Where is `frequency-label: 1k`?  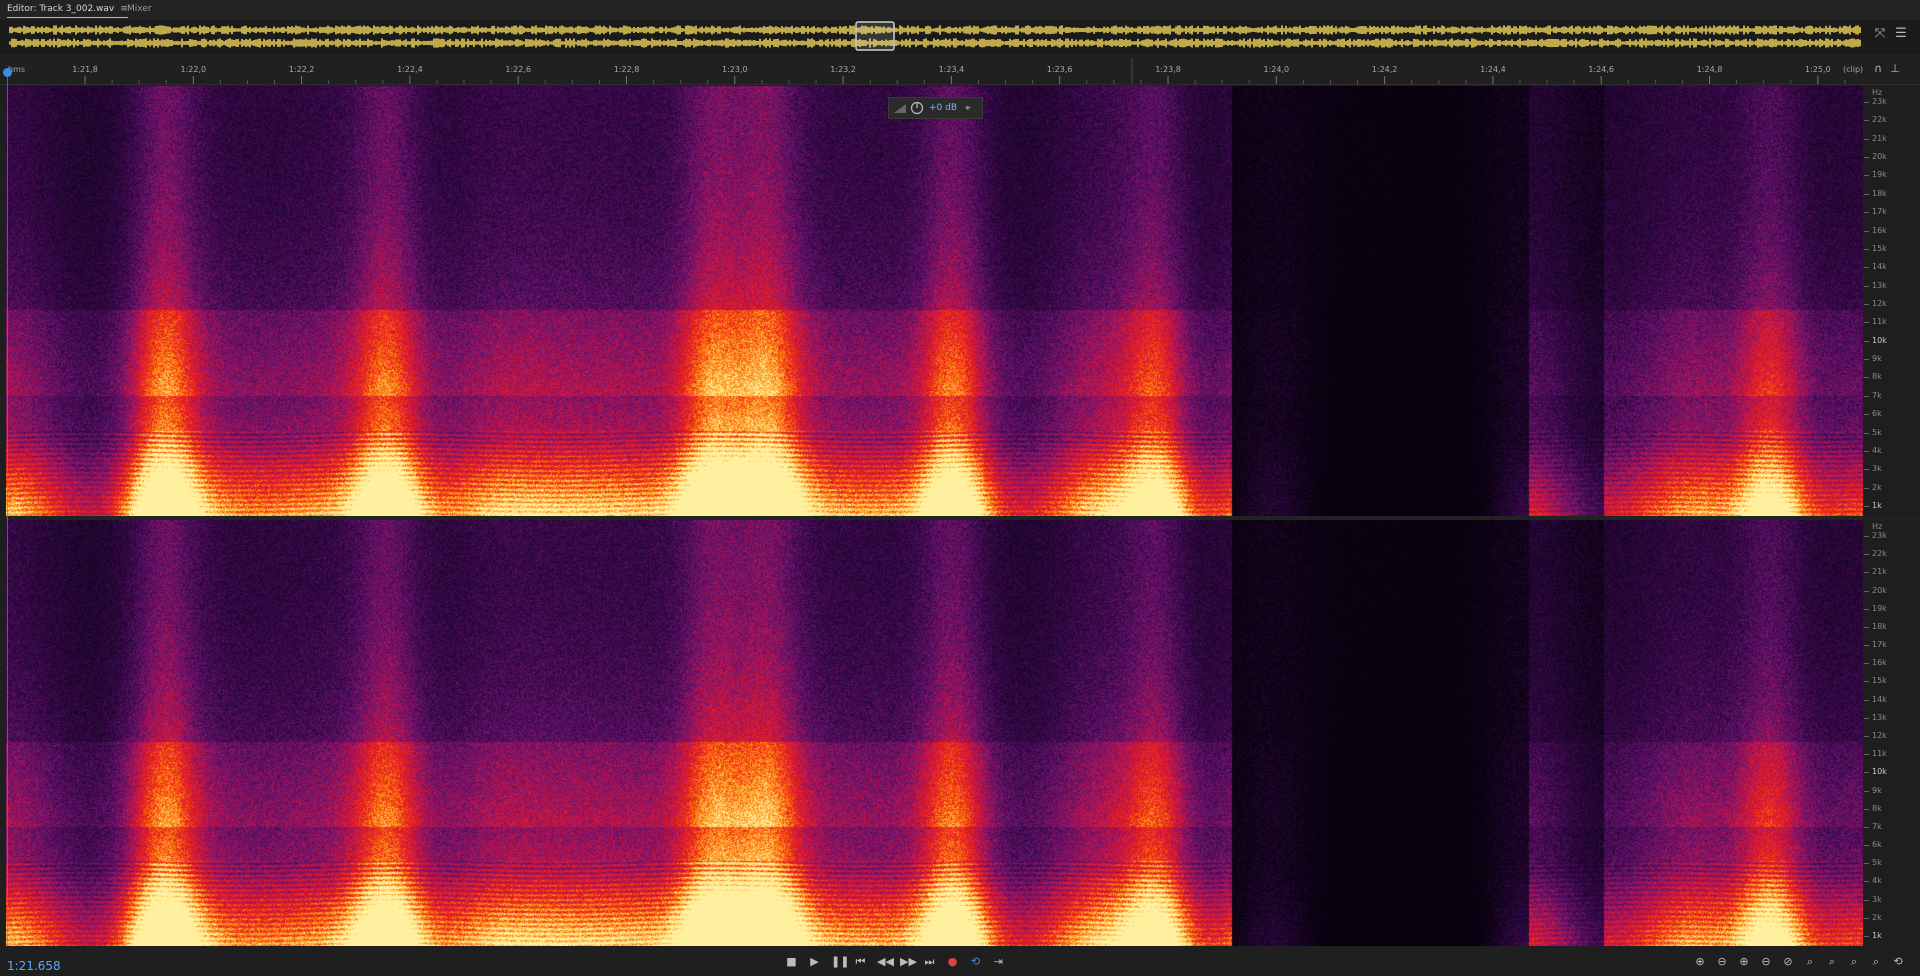
frequency-label: 1k is located at coordinates (1877, 505).